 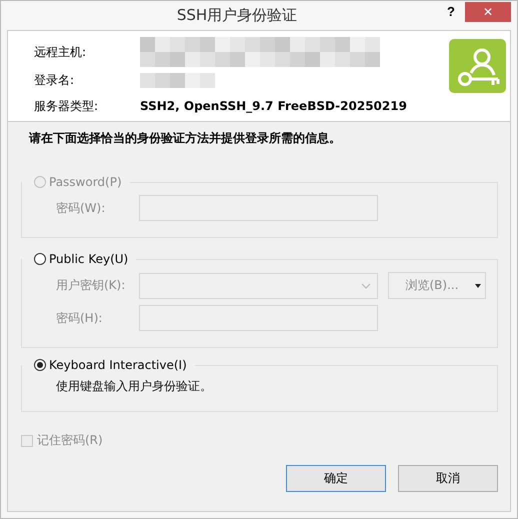 What do you see at coordinates (80, 208) in the screenshot?
I see `field-label: 密码(W):` at bounding box center [80, 208].